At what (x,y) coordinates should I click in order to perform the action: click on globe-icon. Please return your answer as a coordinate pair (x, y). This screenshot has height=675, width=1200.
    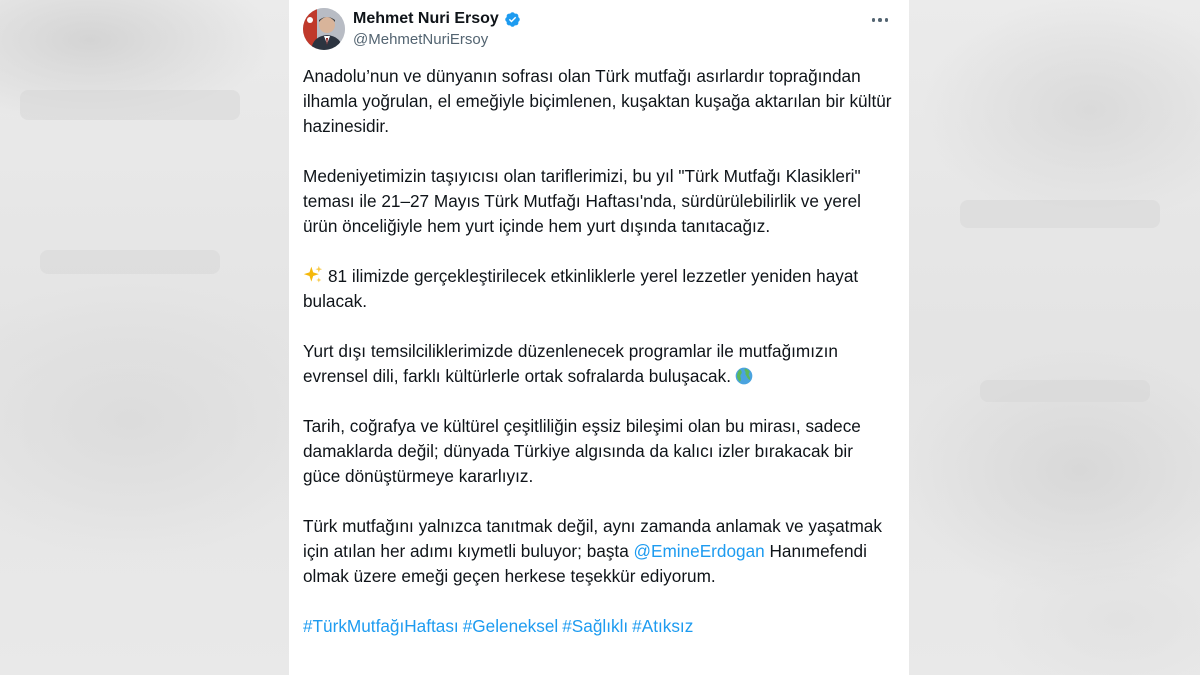
    Looking at the image, I should click on (744, 376).